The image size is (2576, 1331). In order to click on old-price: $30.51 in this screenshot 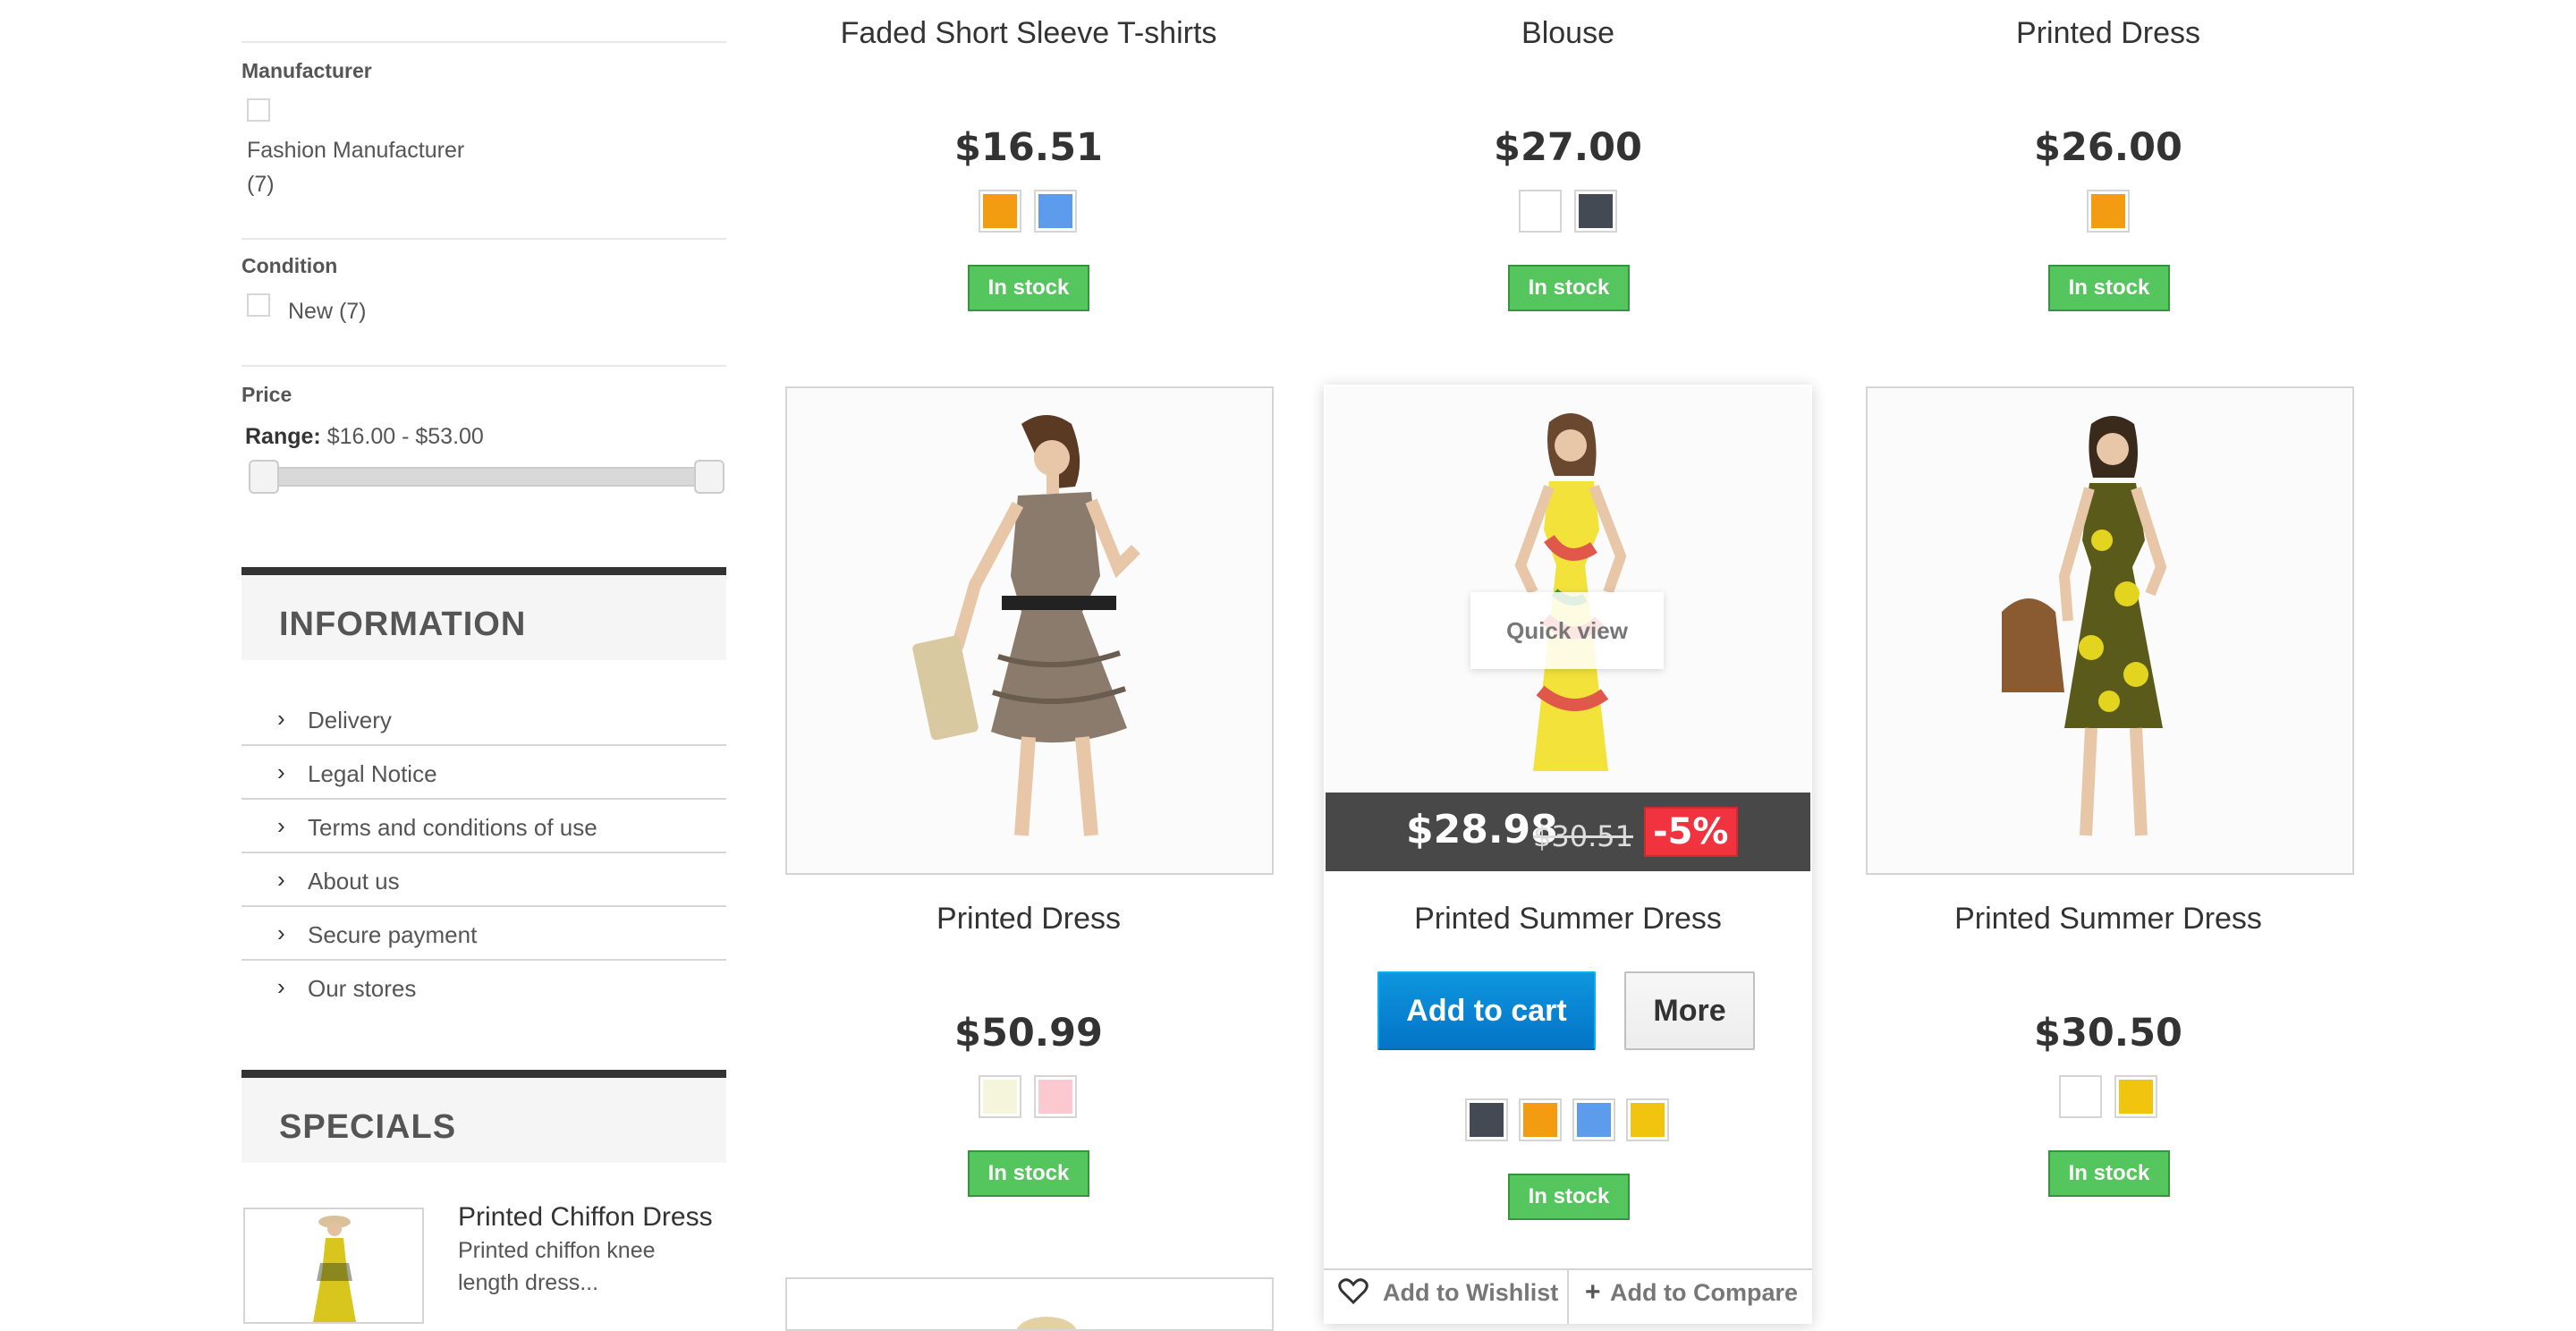, I will do `click(1583, 836)`.